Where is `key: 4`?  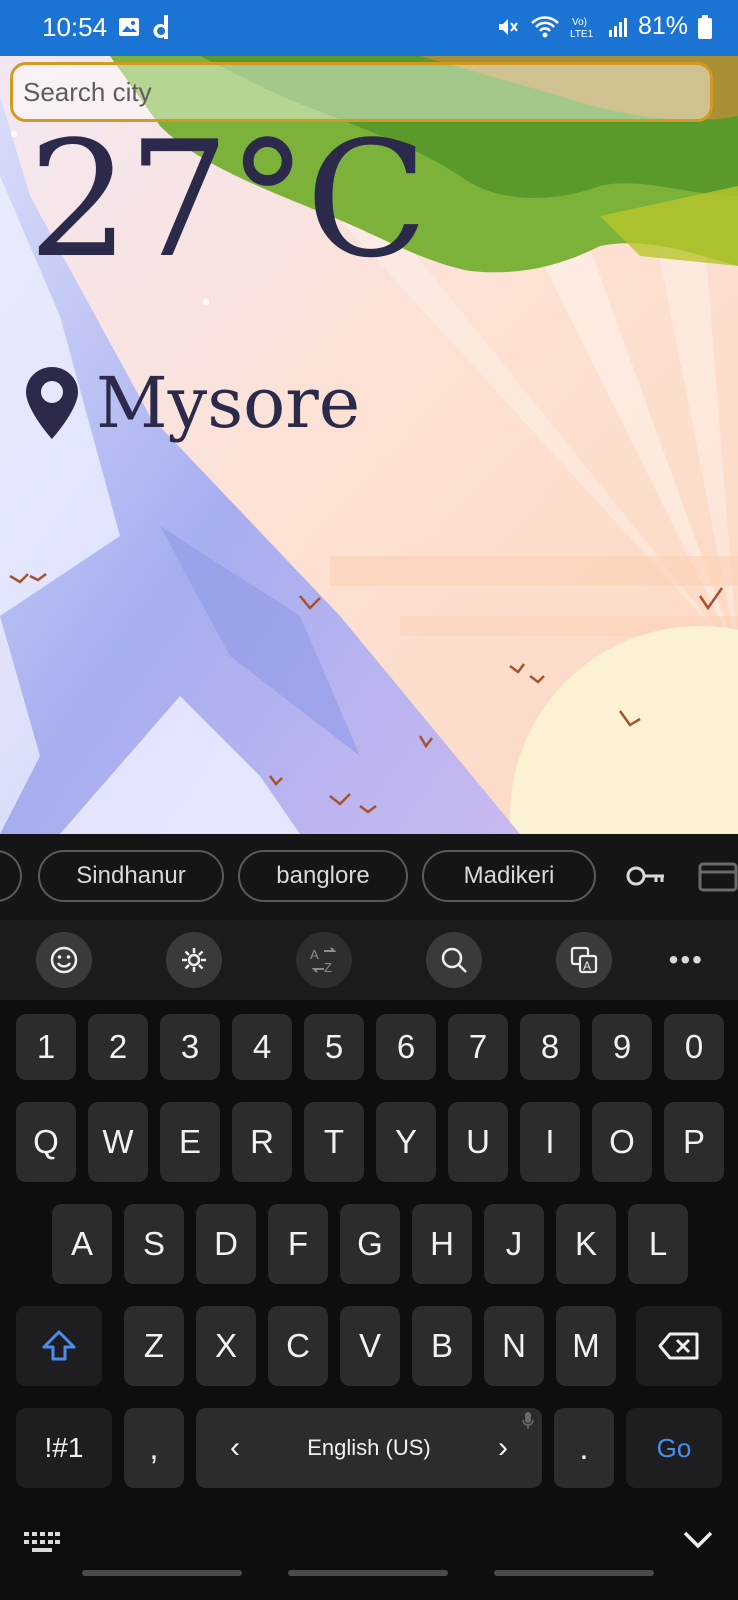 key: 4 is located at coordinates (262, 1047).